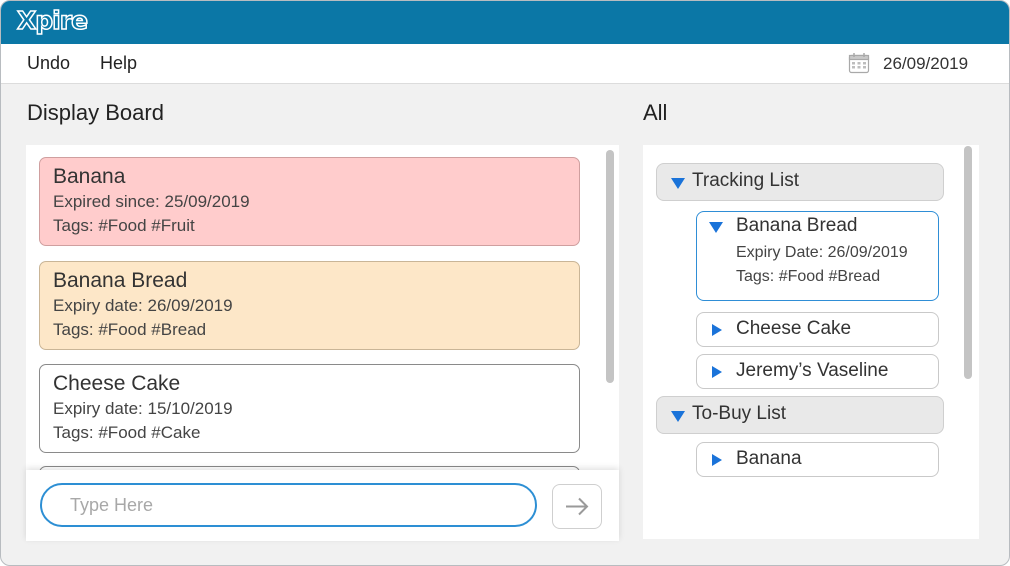 This screenshot has width=1010, height=566. Describe the element at coordinates (127, 432) in the screenshot. I see `item-tags: Tags: #Food #Cake` at that location.